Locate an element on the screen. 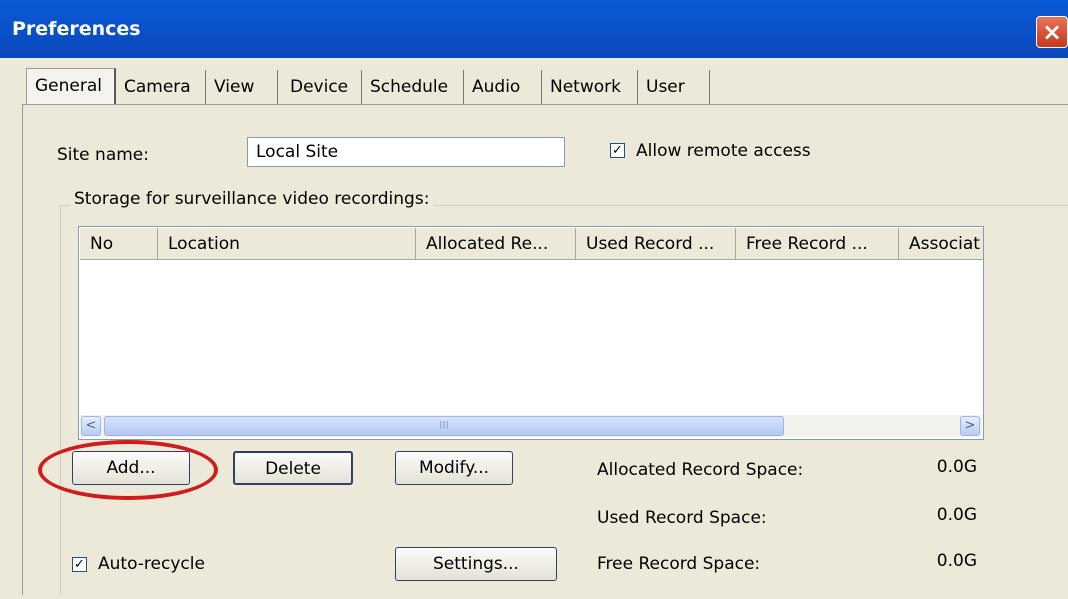  window-title: Preferences is located at coordinates (76, 29).